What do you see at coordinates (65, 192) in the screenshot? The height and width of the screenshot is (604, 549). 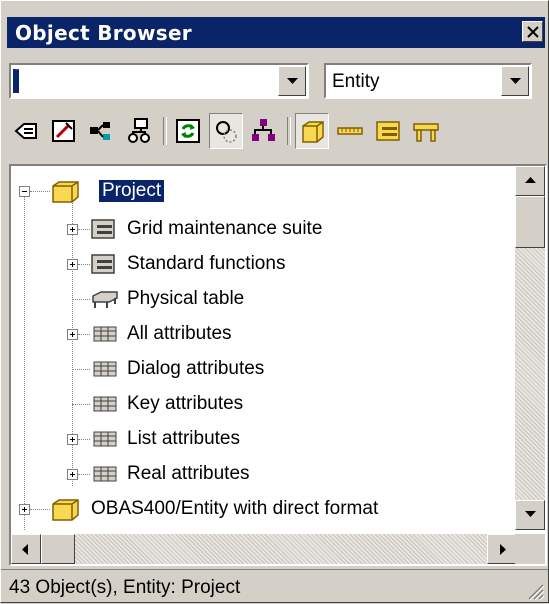 I see `project-folder-icon` at bounding box center [65, 192].